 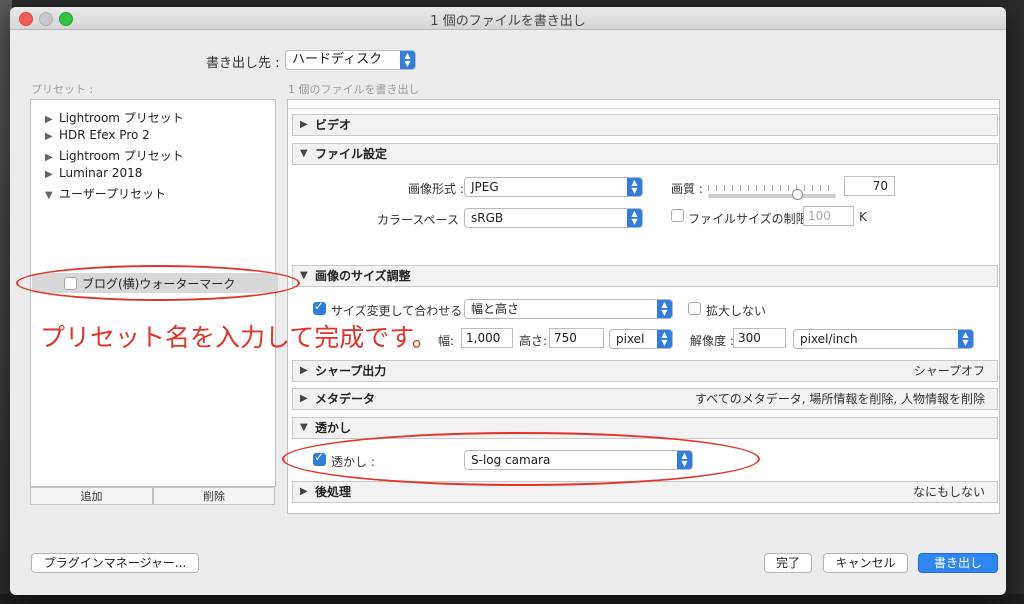 I want to click on preset-folder-hdr-efex: ▶ HDR Efex Pro 2, so click(x=97, y=135).